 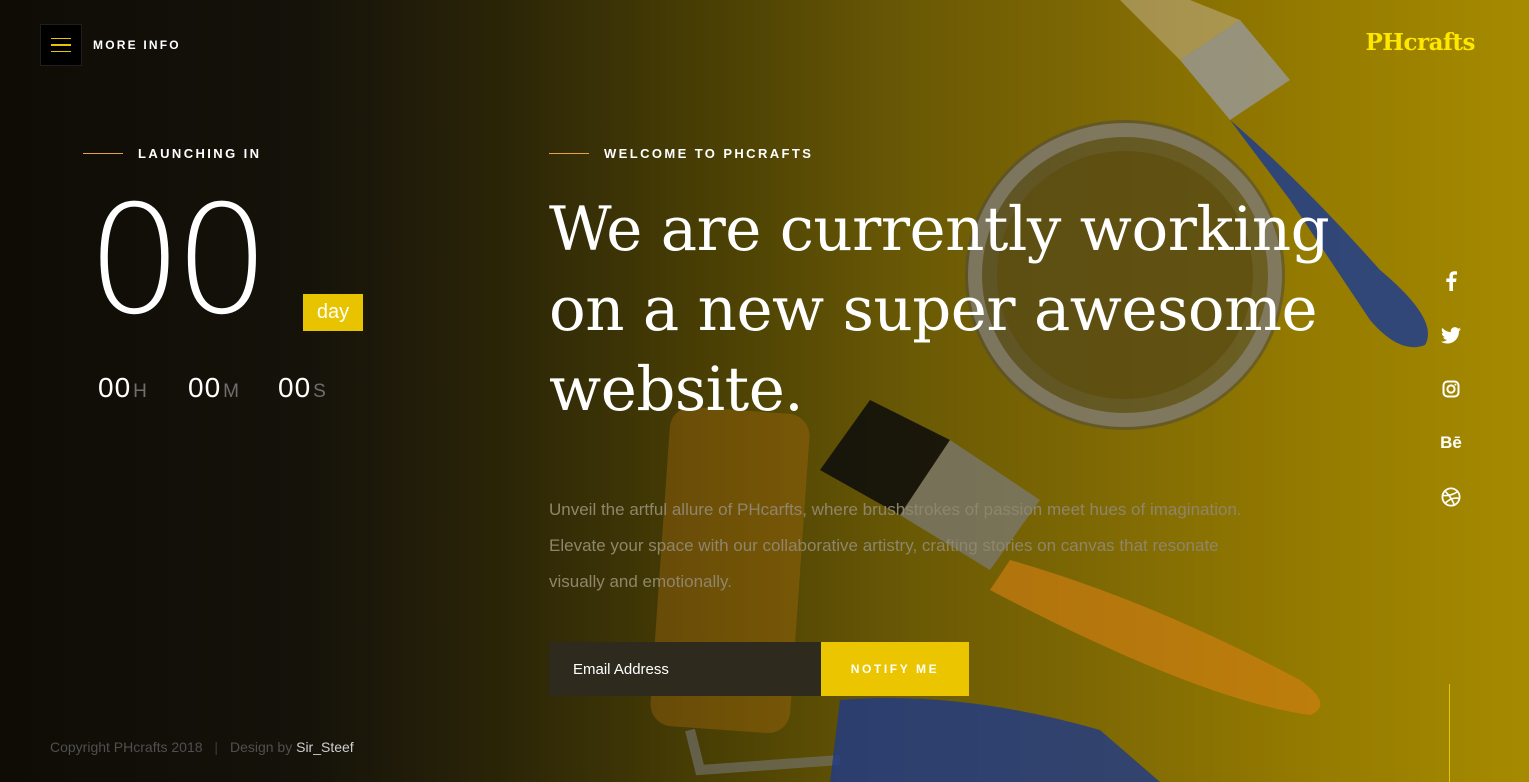 What do you see at coordinates (325, 747) in the screenshot?
I see `author-link: Sir_Steef` at bounding box center [325, 747].